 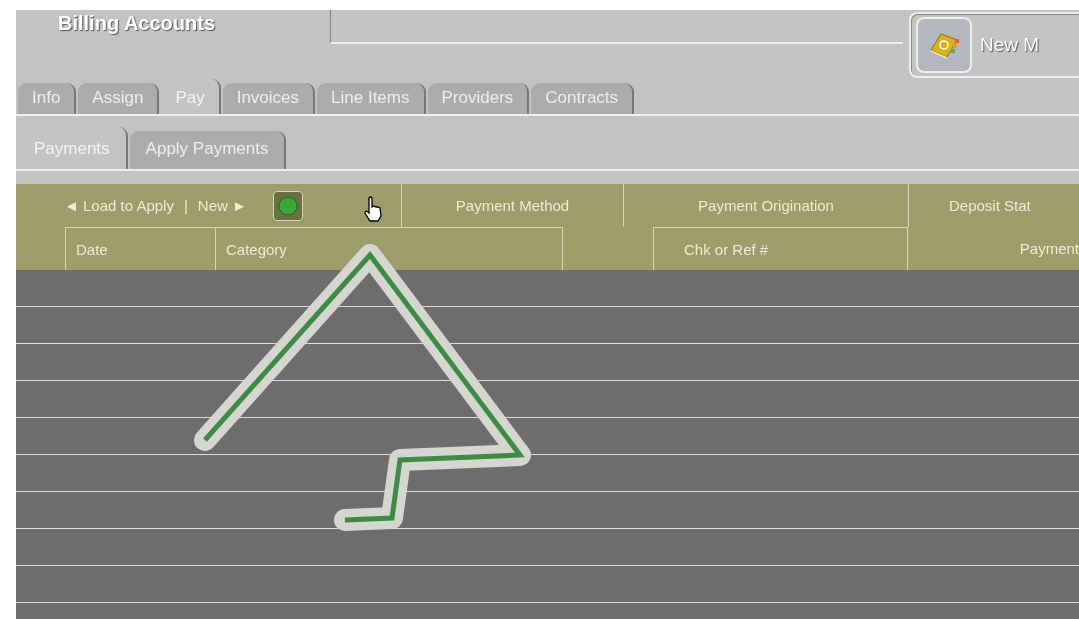 I want to click on load-to-apply-link: ◄ Load to Apply, so click(x=119, y=205).